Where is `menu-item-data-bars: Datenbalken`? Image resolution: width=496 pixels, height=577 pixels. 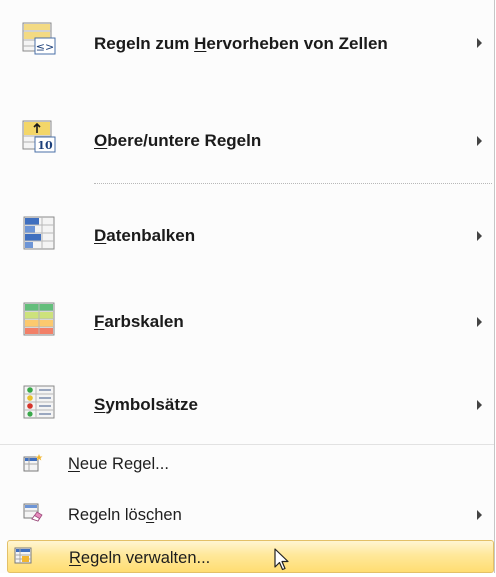 menu-item-data-bars: Datenbalken is located at coordinates (247, 246).